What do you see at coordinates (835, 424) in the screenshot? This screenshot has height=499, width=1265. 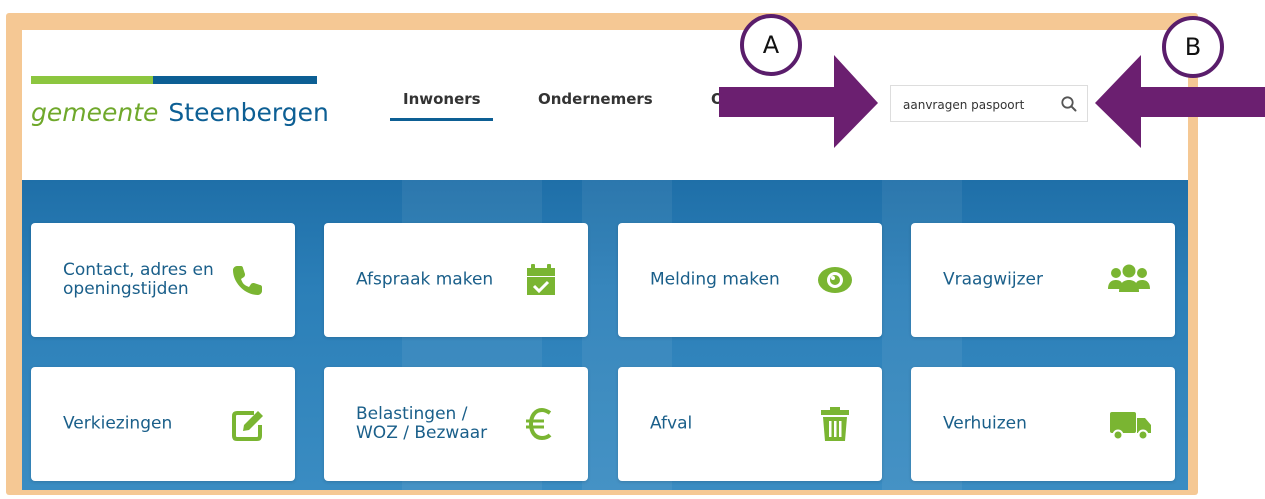 I see `trash-icon` at bounding box center [835, 424].